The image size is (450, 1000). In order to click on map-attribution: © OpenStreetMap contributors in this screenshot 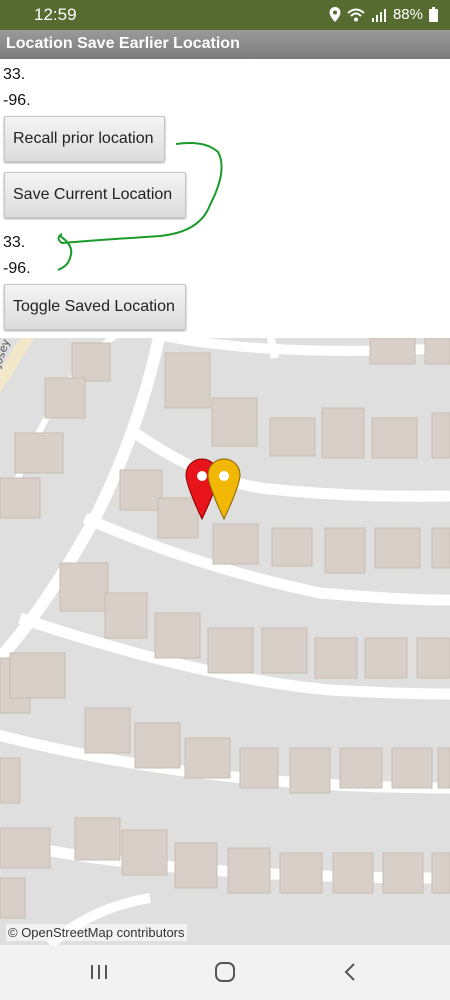, I will do `click(96, 932)`.